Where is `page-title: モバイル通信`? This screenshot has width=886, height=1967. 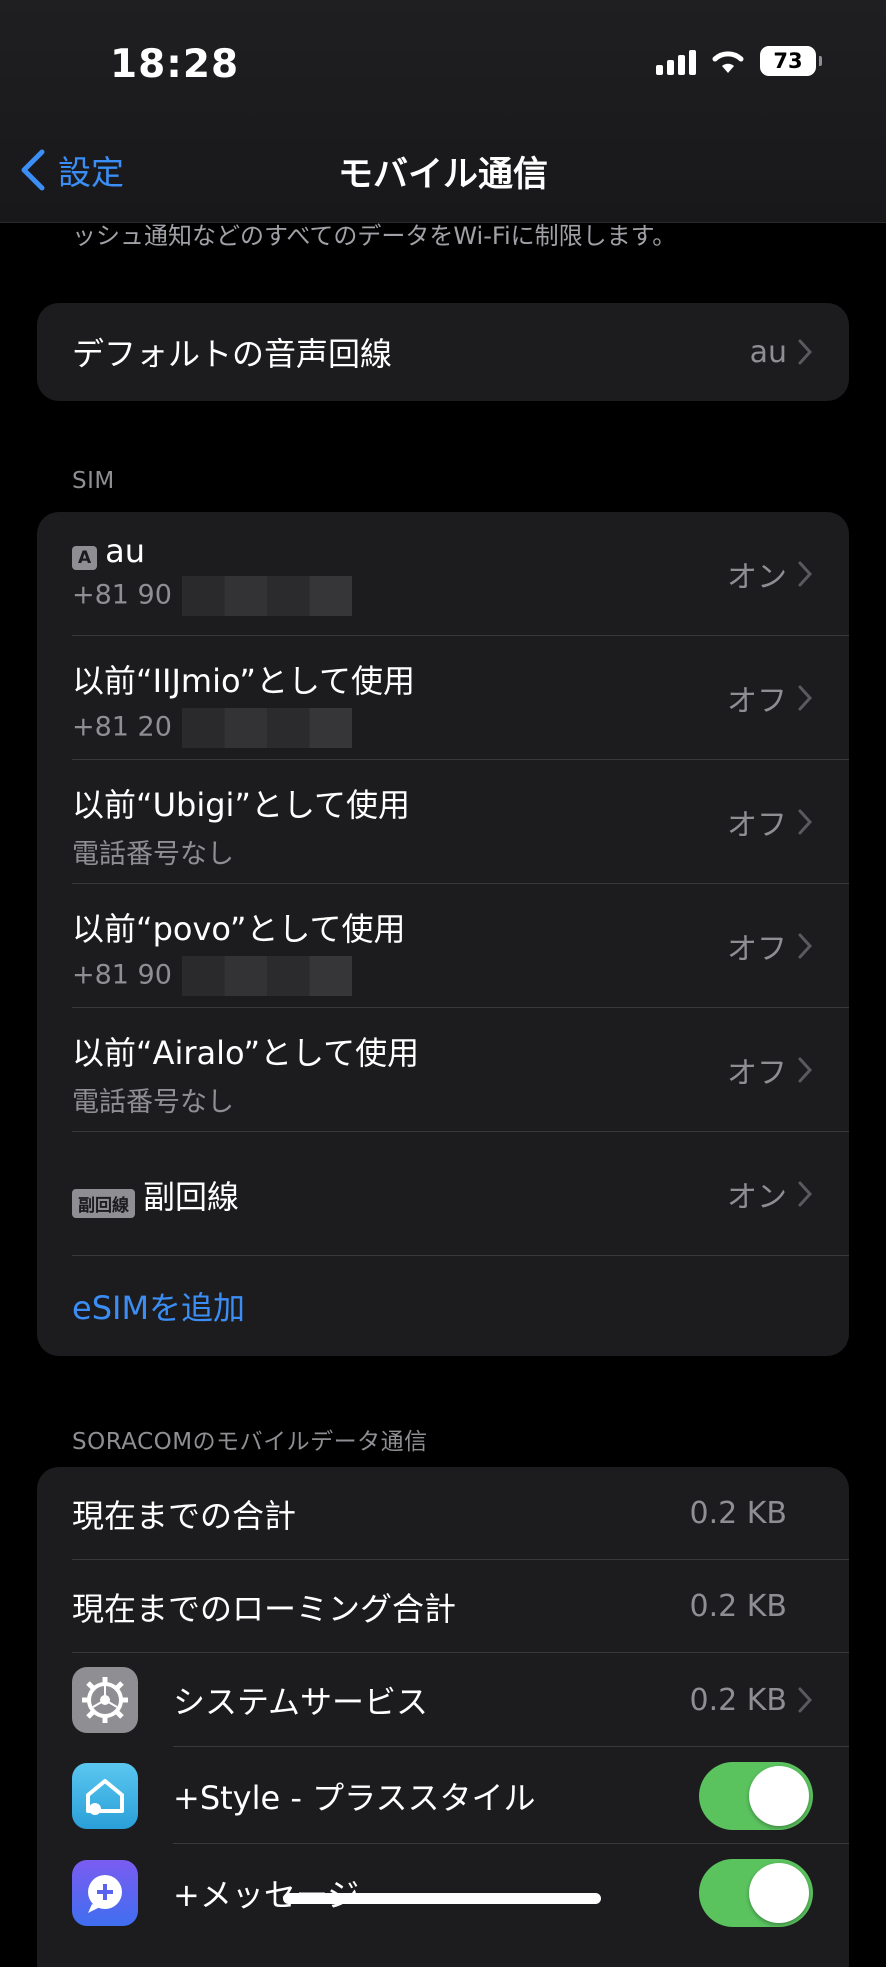 page-title: モバイル通信 is located at coordinates (442, 175).